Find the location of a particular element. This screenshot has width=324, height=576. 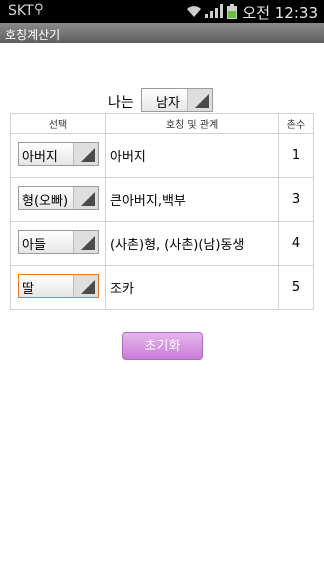

relation-cell: (사촌)형, (사촌)(남)동생 is located at coordinates (192, 243).